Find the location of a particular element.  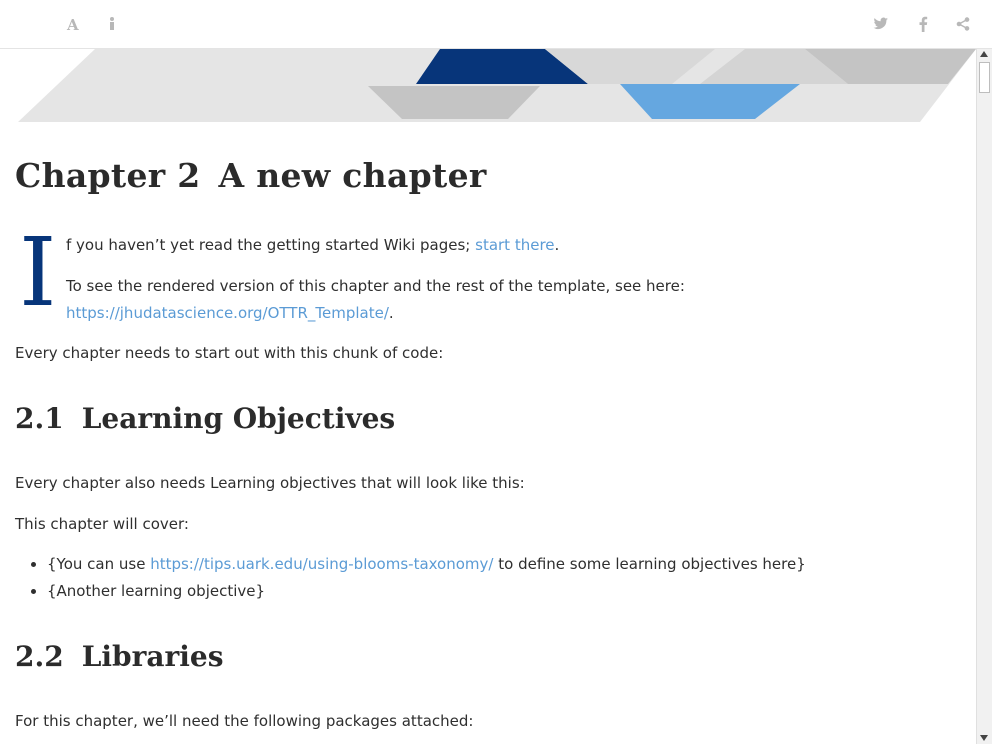

svg-text: A is located at coordinates (72, 24).